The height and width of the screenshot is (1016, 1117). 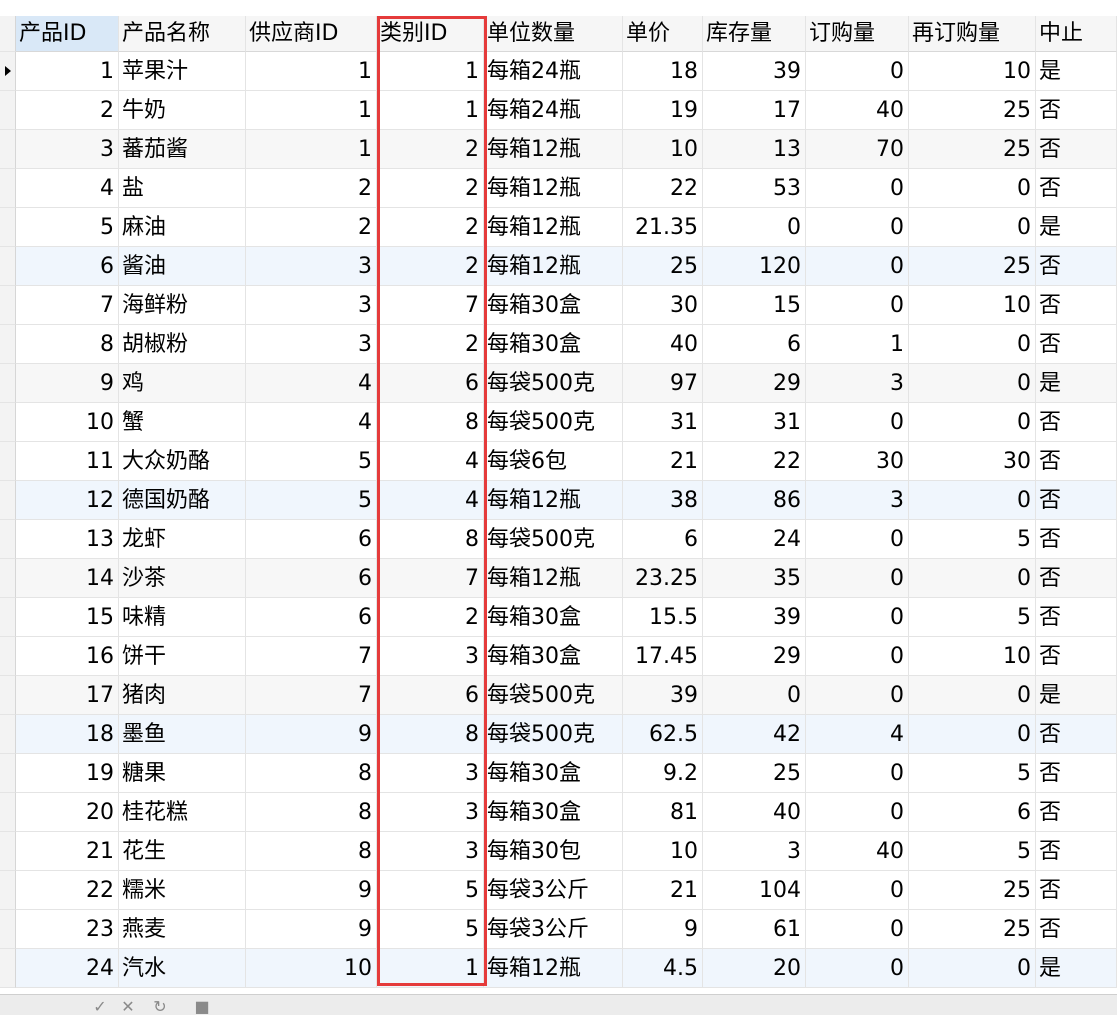 What do you see at coordinates (553, 851) in the screenshot?
I see `cell-unit-quantity: 每箱30包` at bounding box center [553, 851].